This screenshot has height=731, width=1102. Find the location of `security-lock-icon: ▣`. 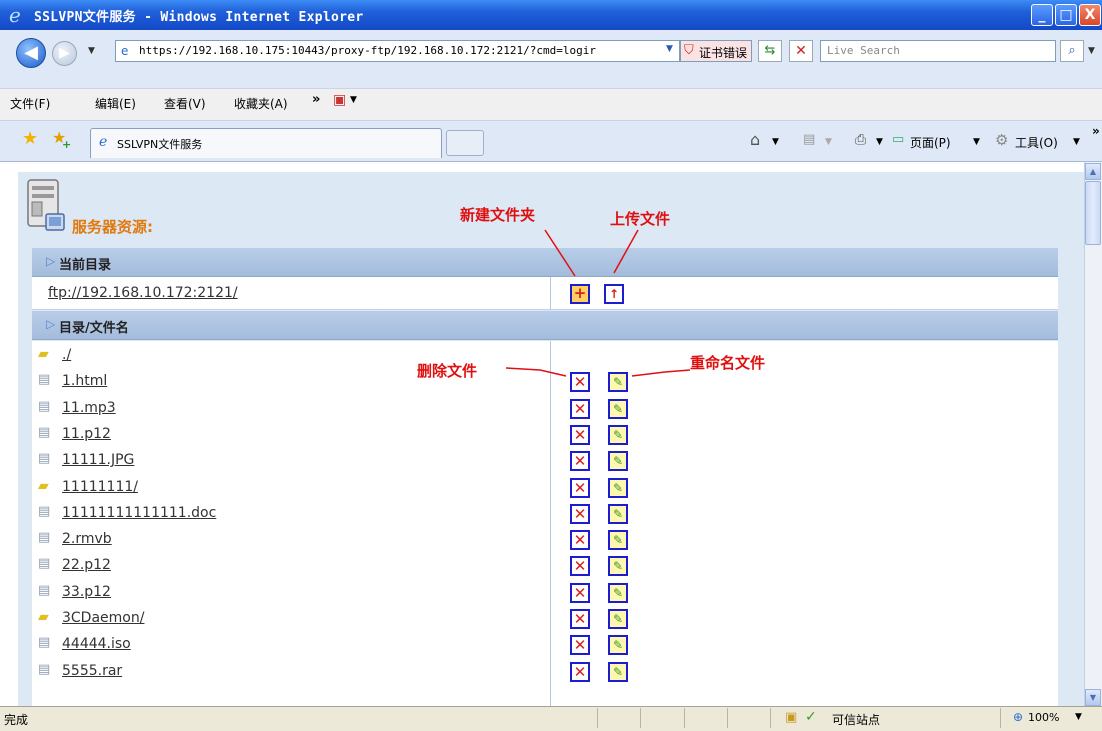

security-lock-icon: ▣ is located at coordinates (791, 717).